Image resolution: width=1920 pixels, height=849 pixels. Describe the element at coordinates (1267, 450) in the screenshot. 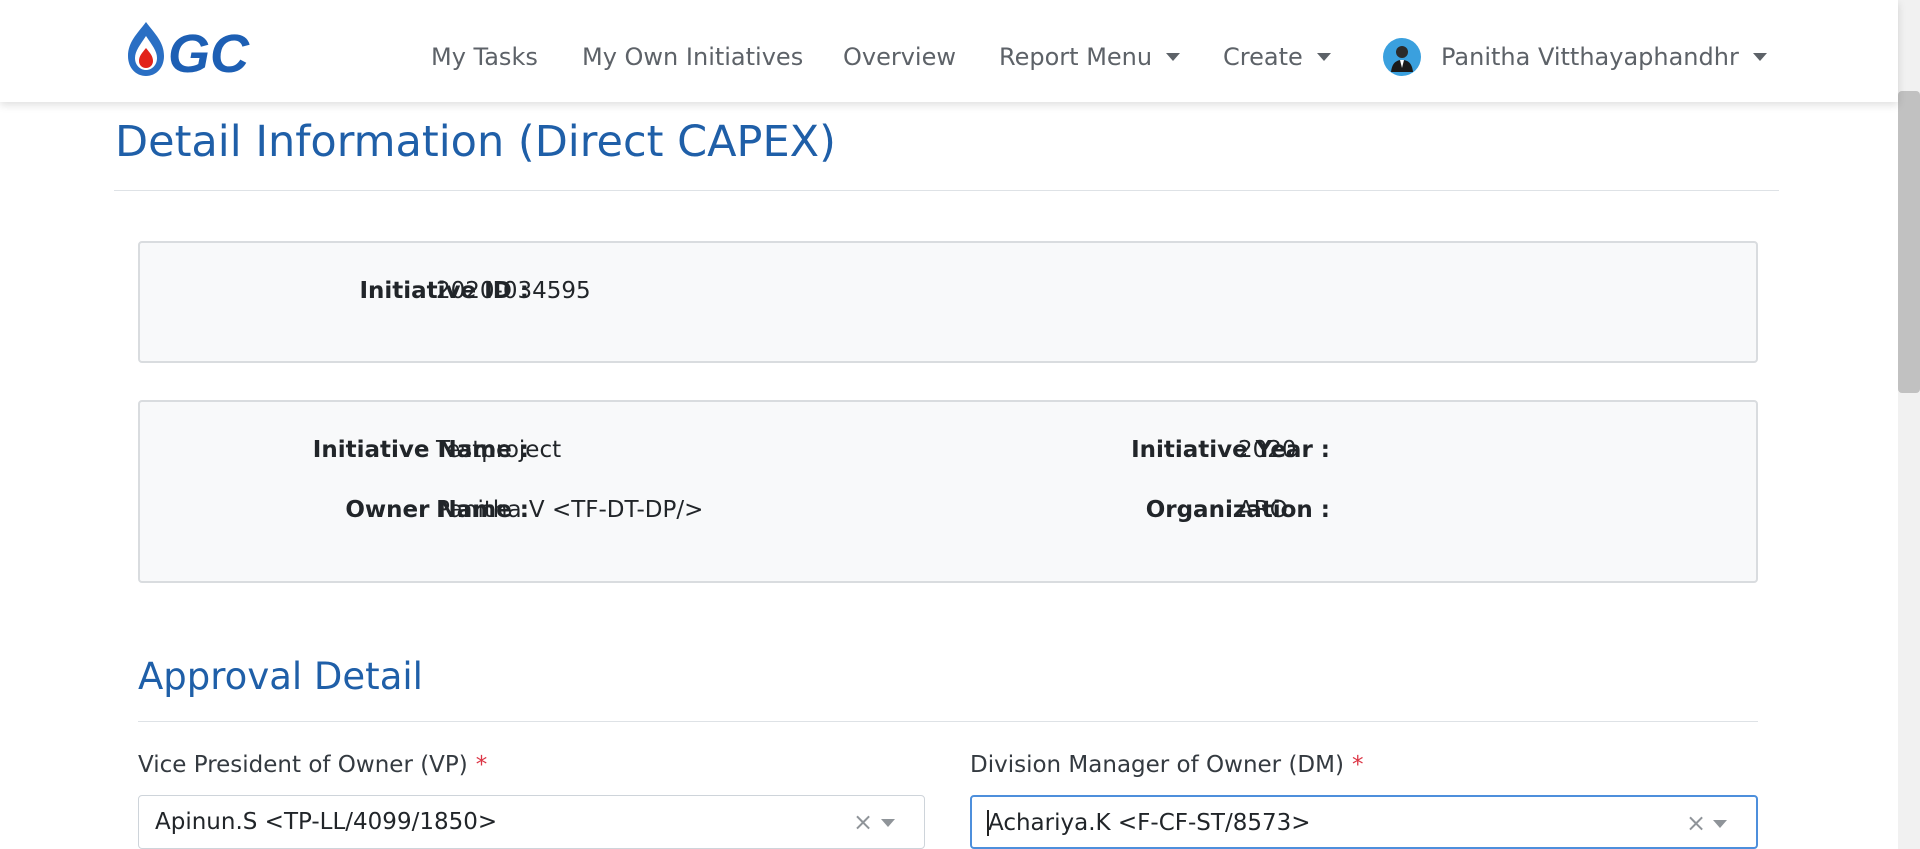

I see `initiative-year-value: 2020` at that location.